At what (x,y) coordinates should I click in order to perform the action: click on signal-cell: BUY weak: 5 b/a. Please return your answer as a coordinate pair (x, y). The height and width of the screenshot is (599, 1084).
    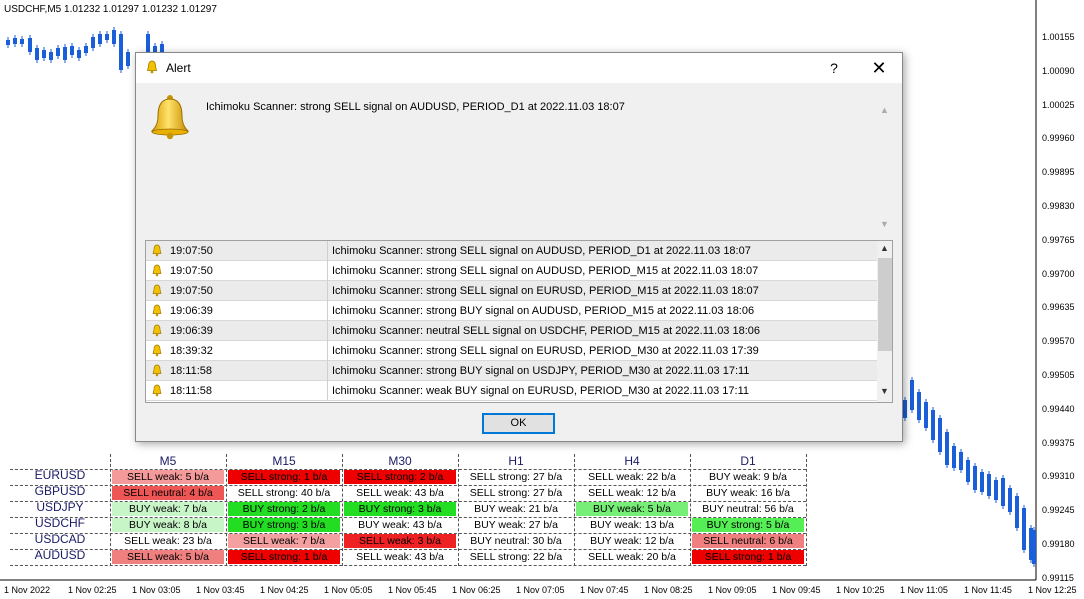
    Looking at the image, I should click on (632, 509).